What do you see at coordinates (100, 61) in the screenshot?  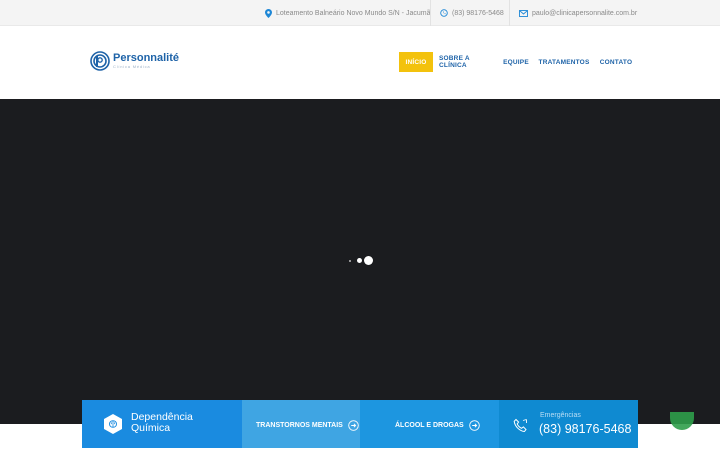 I see `logo-mark-icon` at bounding box center [100, 61].